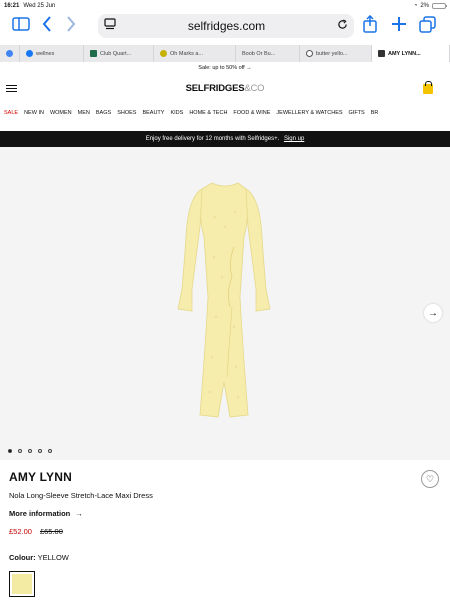  I want to click on colour-label-text: Colour:, so click(22, 557).